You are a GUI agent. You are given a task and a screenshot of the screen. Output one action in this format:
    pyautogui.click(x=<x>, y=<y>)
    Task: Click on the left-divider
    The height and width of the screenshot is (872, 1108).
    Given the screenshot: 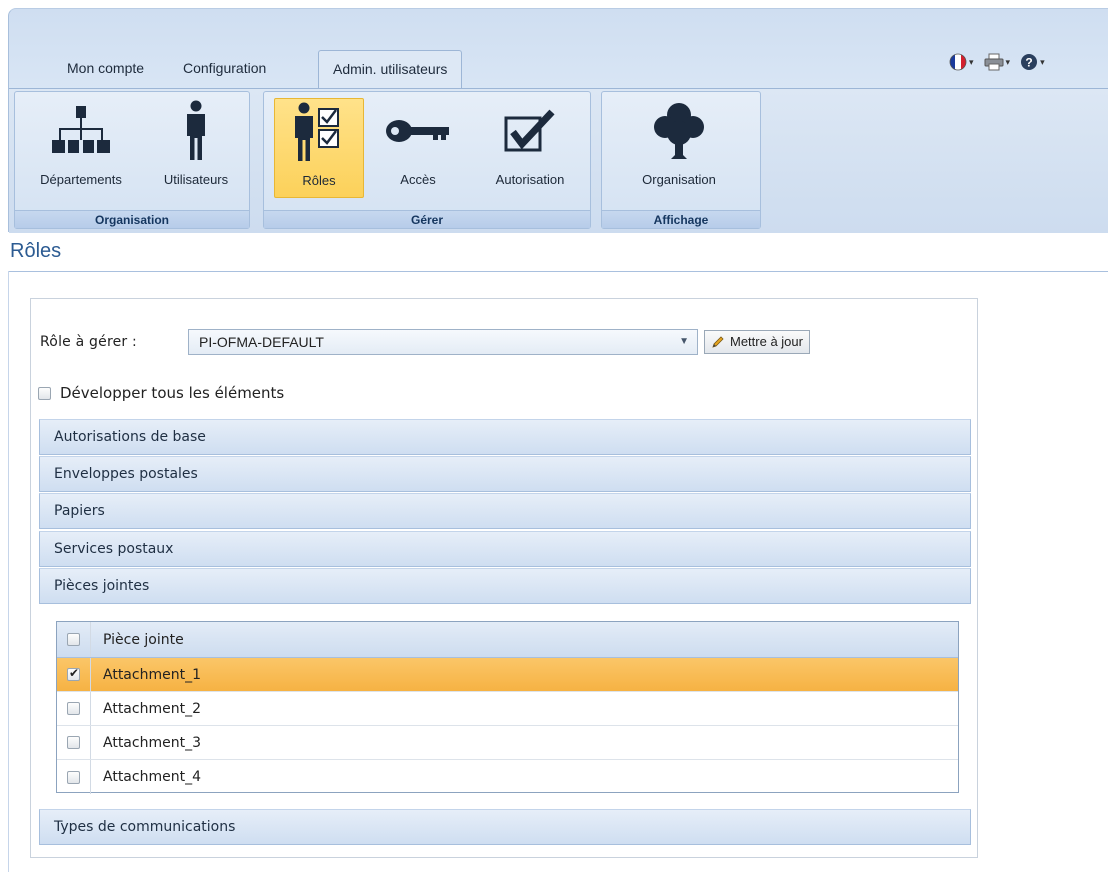 What is the action you would take?
    pyautogui.click(x=8, y=571)
    